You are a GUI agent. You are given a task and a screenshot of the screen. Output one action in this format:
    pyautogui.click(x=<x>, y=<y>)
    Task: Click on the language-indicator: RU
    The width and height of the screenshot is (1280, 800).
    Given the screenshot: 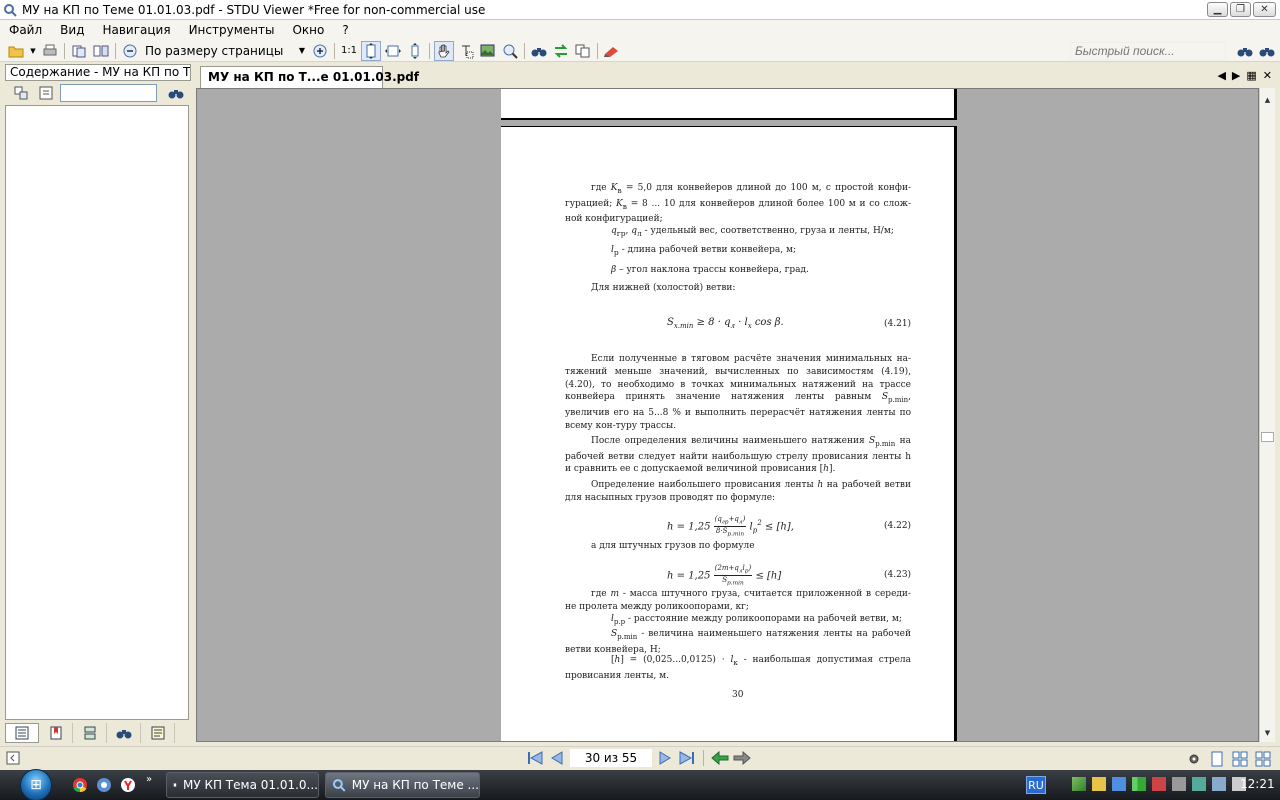 What is the action you would take?
    pyautogui.click(x=1036, y=785)
    